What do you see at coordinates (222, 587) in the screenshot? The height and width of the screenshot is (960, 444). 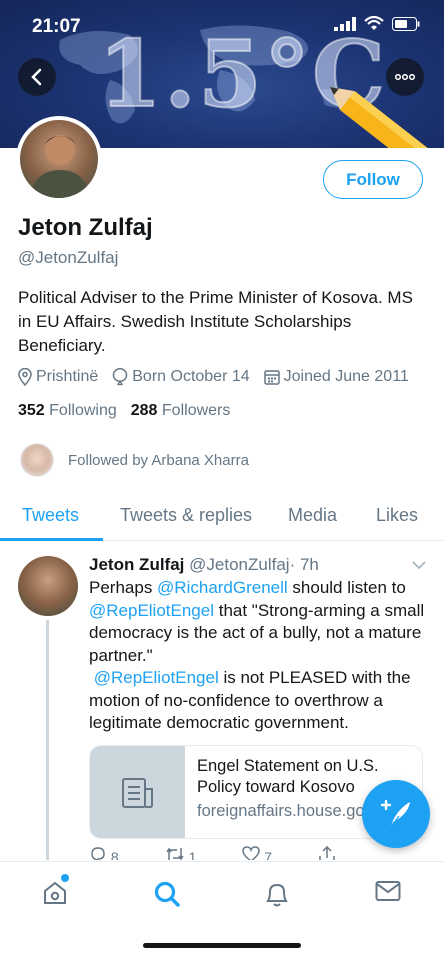 I see `mention-link: @RichardGrenell` at bounding box center [222, 587].